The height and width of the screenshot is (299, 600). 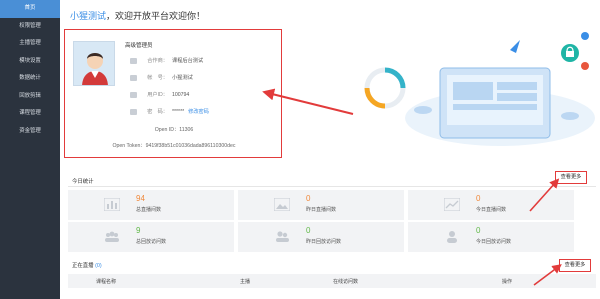 I want to click on lock-icon, so click(x=133, y=111).